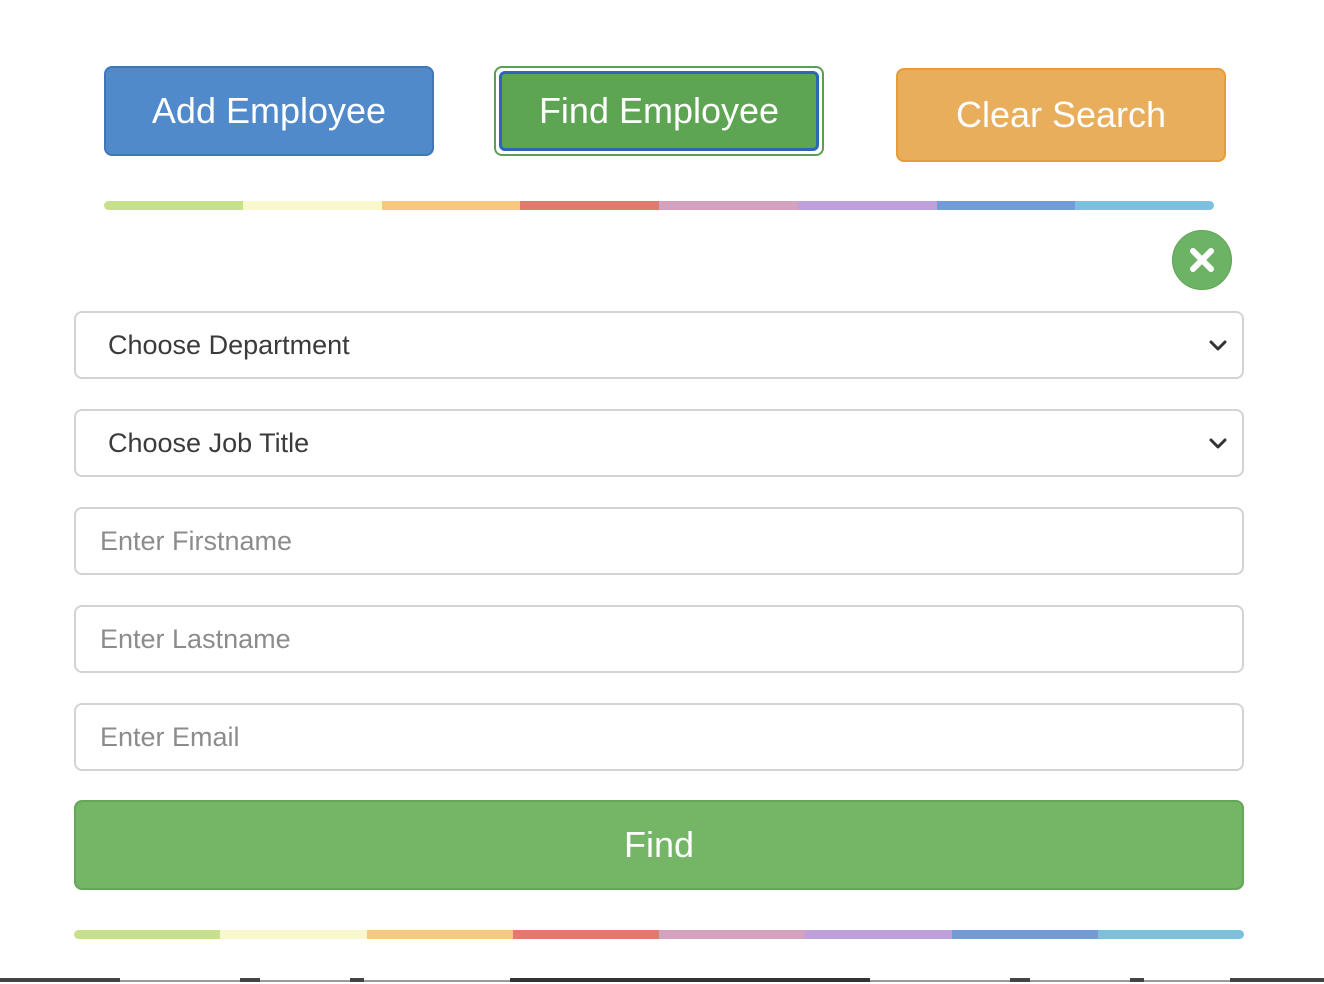 Image resolution: width=1324 pixels, height=984 pixels. Describe the element at coordinates (659, 443) in the screenshot. I see `job-title-select: Choose Job Title` at that location.